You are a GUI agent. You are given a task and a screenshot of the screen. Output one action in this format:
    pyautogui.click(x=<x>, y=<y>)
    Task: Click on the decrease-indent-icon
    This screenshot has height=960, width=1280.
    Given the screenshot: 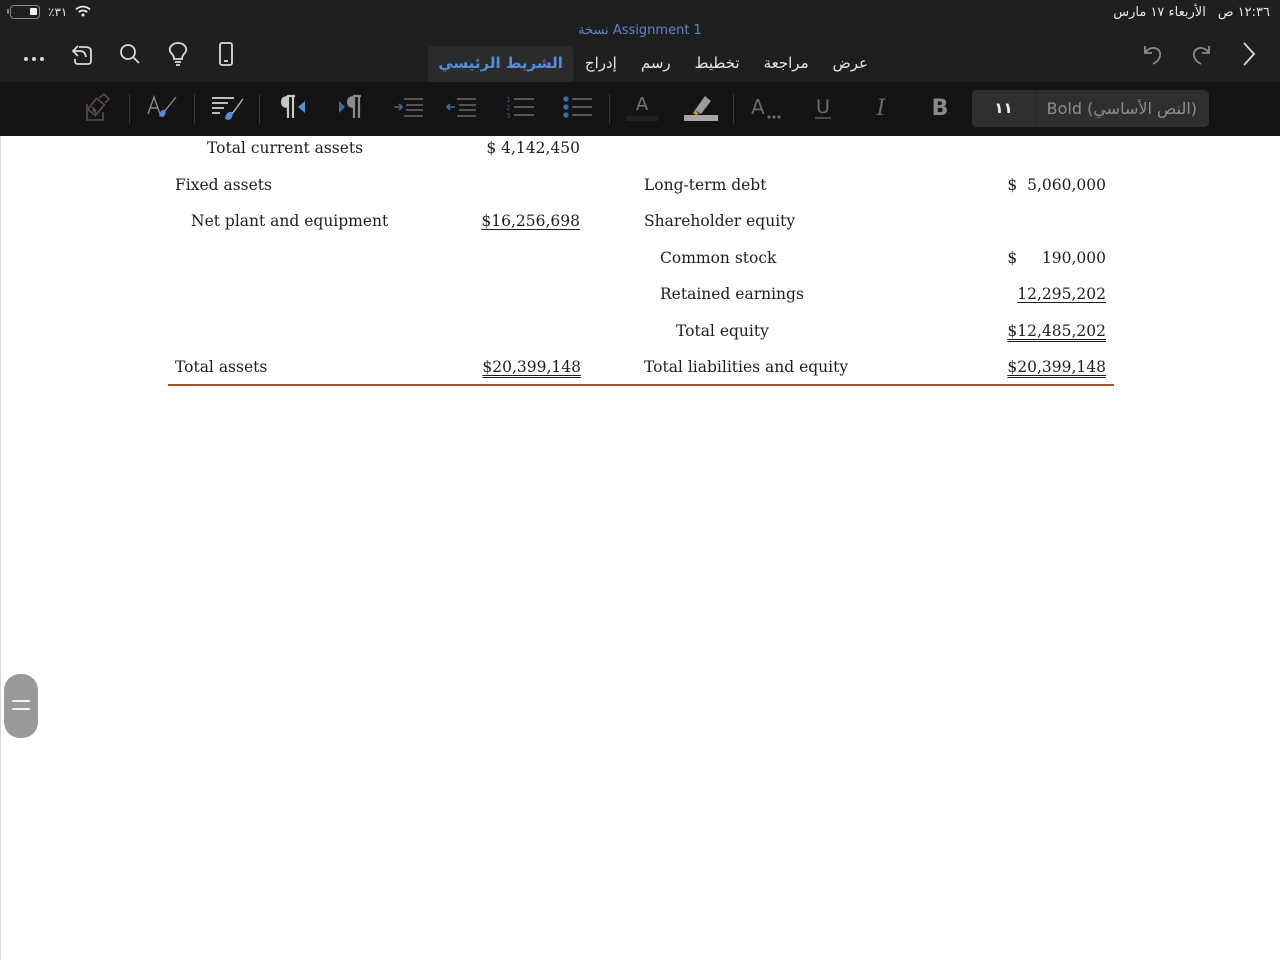 What is the action you would take?
    pyautogui.click(x=461, y=109)
    